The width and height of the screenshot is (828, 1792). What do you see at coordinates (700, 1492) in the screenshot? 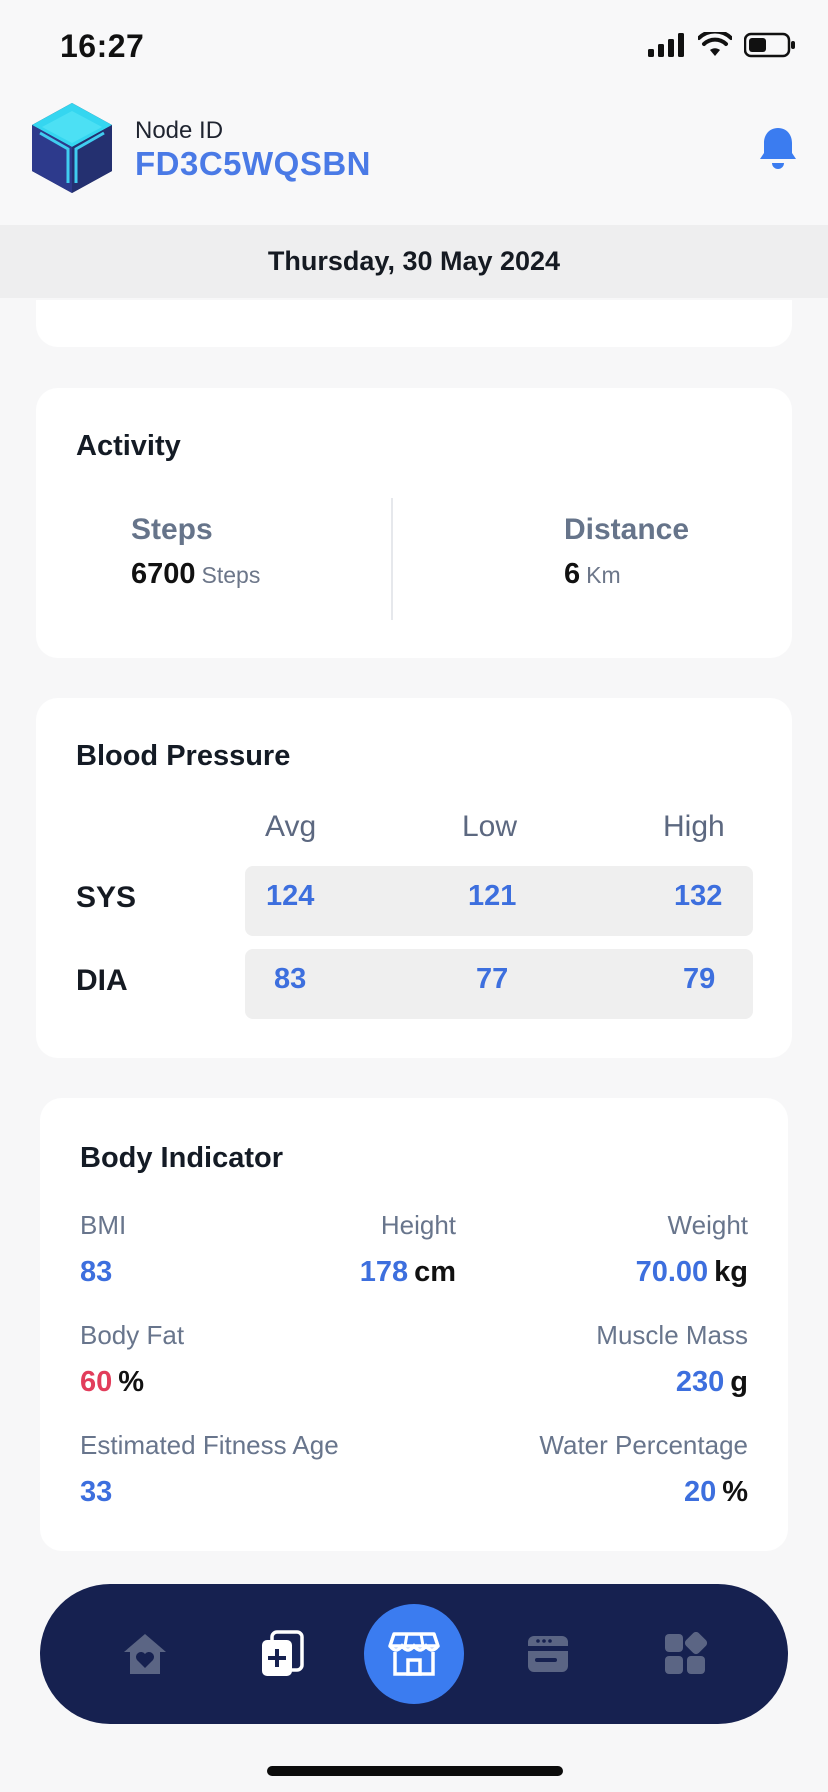
I see `water-number: 20` at bounding box center [700, 1492].